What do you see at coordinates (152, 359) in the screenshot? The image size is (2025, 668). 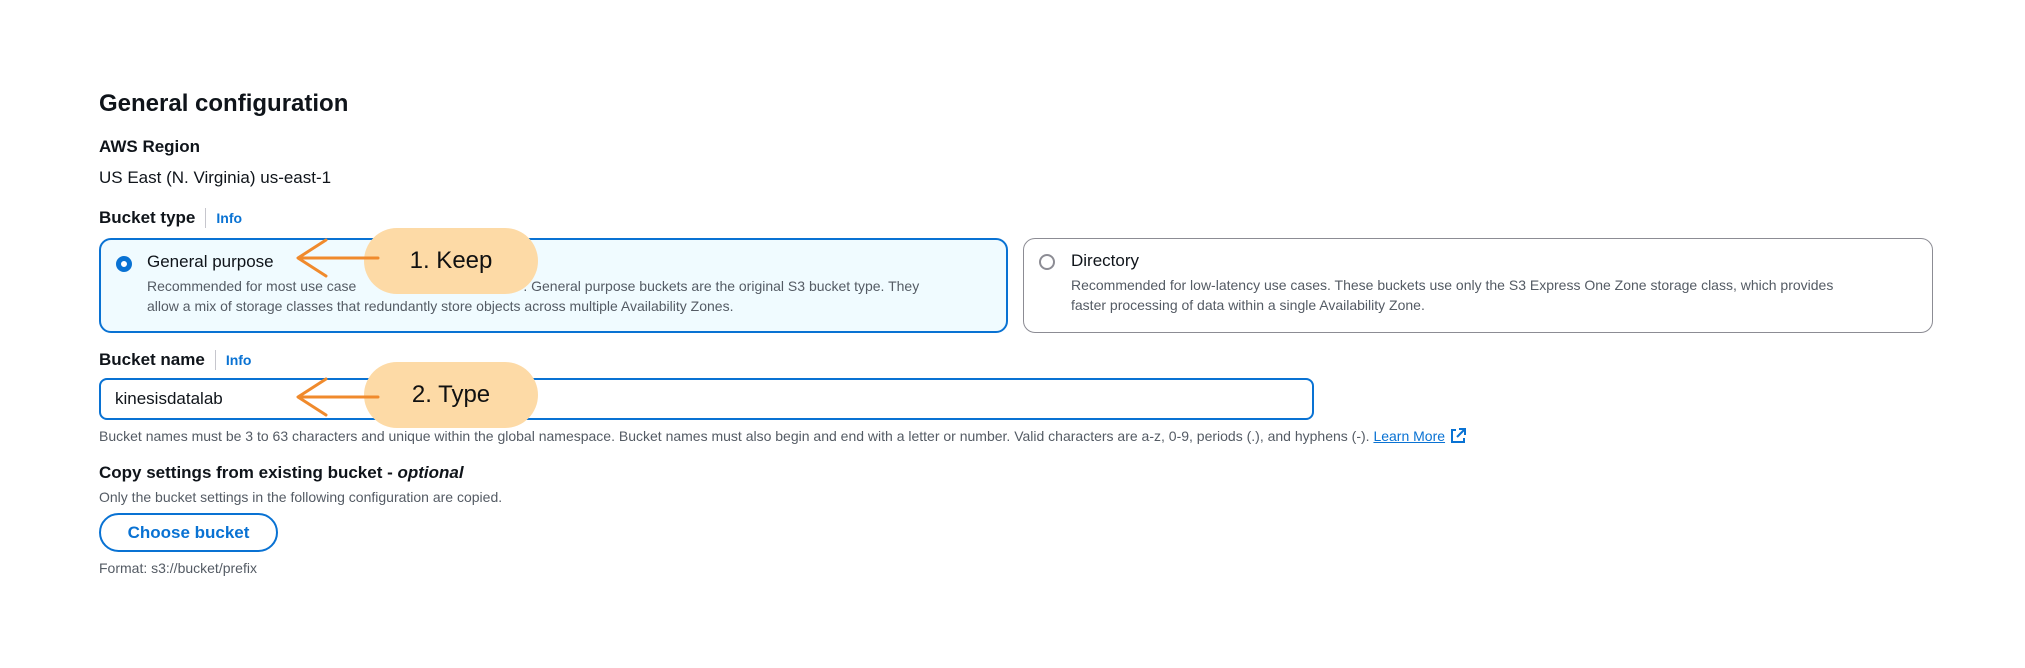 I see `bucket-name-label: Bucket name` at bounding box center [152, 359].